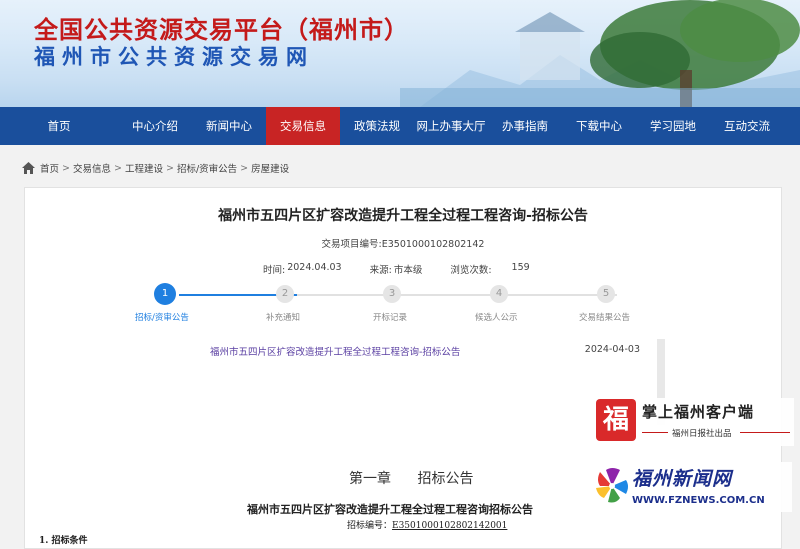  What do you see at coordinates (471, 270) in the screenshot?
I see `views-label: 浏览次数:` at bounding box center [471, 270].